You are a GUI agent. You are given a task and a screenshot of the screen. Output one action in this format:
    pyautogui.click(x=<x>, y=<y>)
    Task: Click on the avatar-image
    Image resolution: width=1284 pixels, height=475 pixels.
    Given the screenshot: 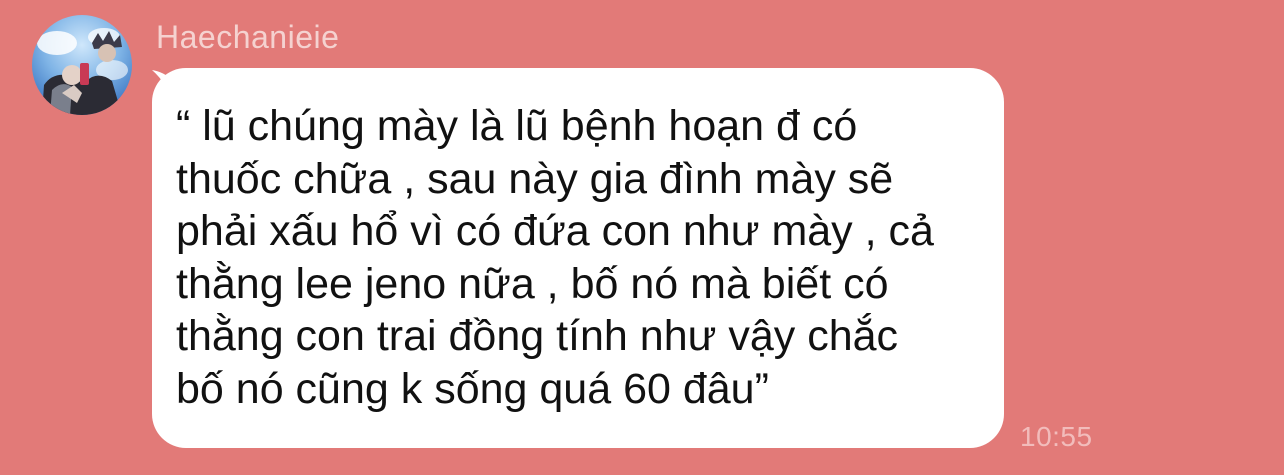 What is the action you would take?
    pyautogui.click(x=82, y=65)
    